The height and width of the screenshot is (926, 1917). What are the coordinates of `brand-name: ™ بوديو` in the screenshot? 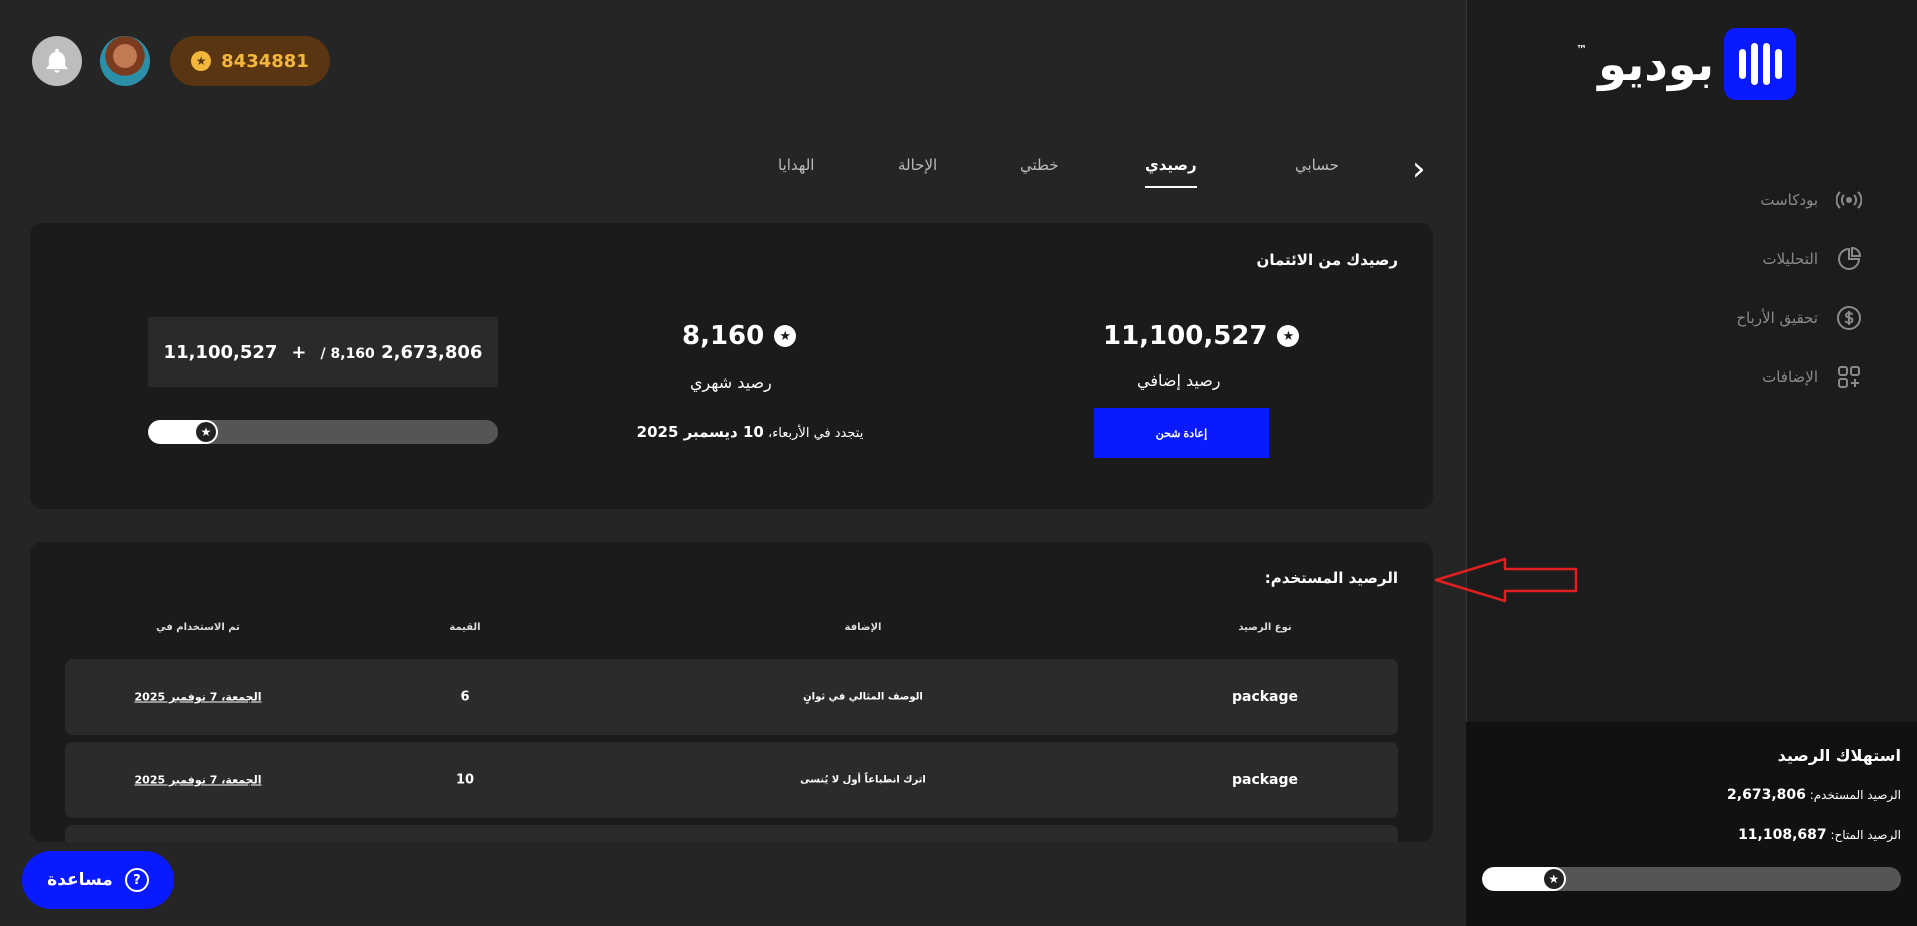 It's located at (1645, 64).